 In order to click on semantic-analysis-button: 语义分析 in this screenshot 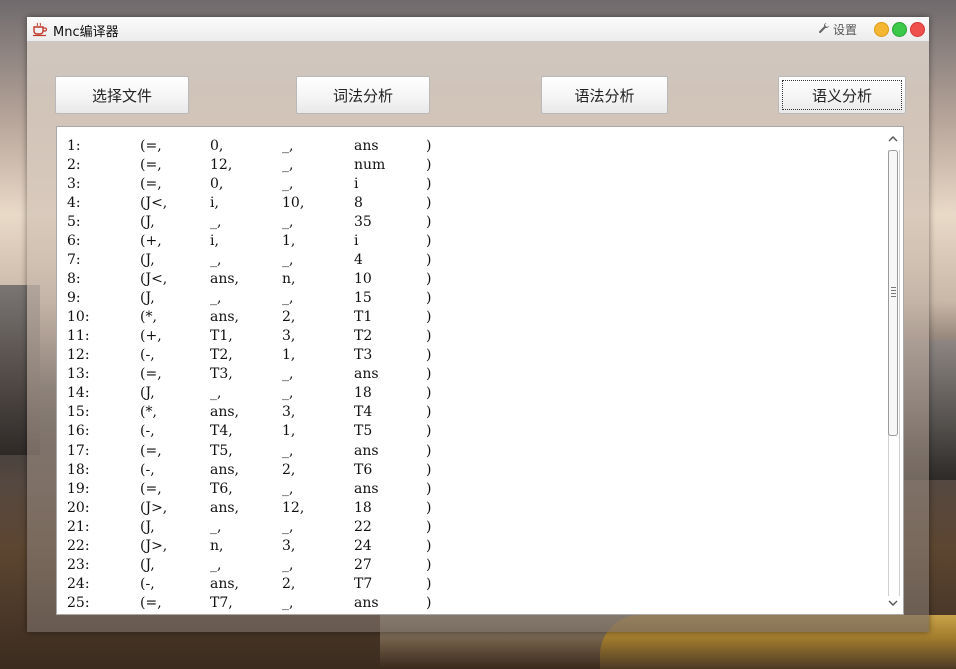, I will do `click(842, 95)`.